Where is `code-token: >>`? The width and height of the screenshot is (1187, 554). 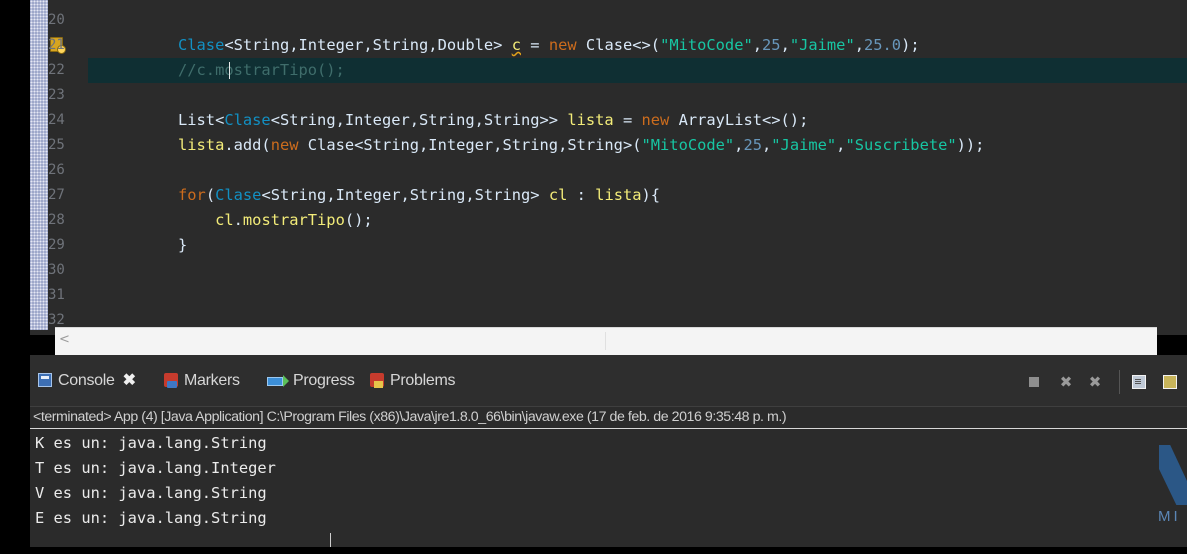 code-token: >> is located at coordinates (553, 120).